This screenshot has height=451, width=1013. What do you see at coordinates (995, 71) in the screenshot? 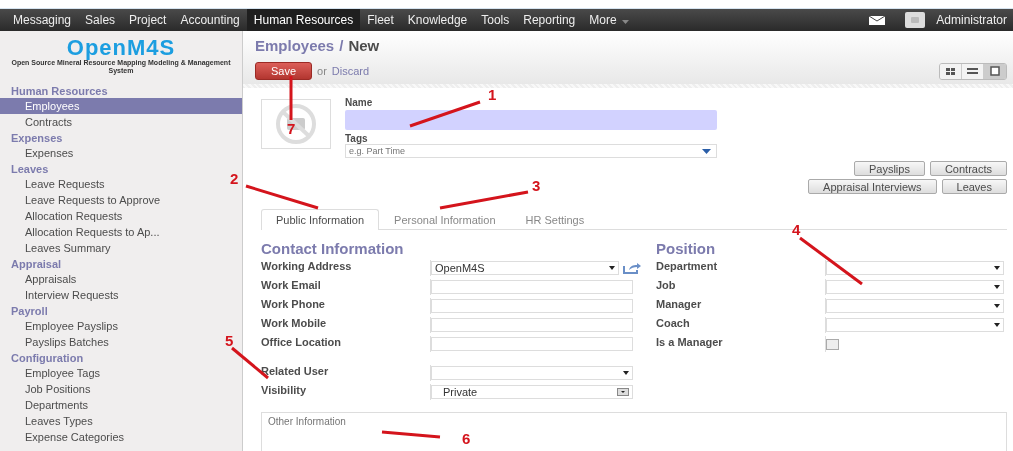
I see `form-view-button` at bounding box center [995, 71].